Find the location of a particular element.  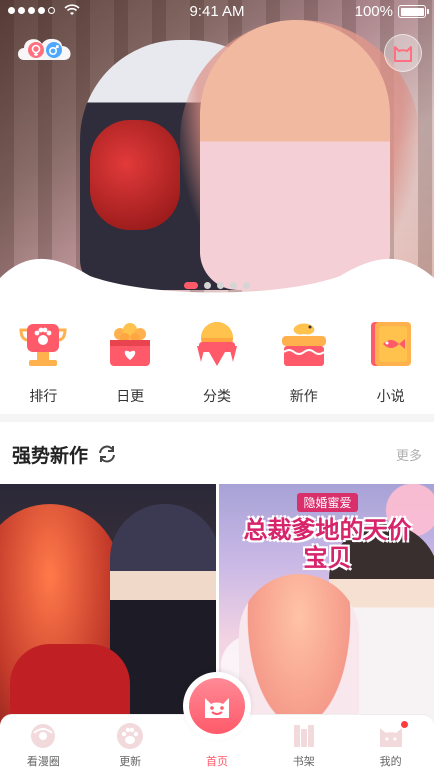

more-link: 更多 is located at coordinates (409, 454).